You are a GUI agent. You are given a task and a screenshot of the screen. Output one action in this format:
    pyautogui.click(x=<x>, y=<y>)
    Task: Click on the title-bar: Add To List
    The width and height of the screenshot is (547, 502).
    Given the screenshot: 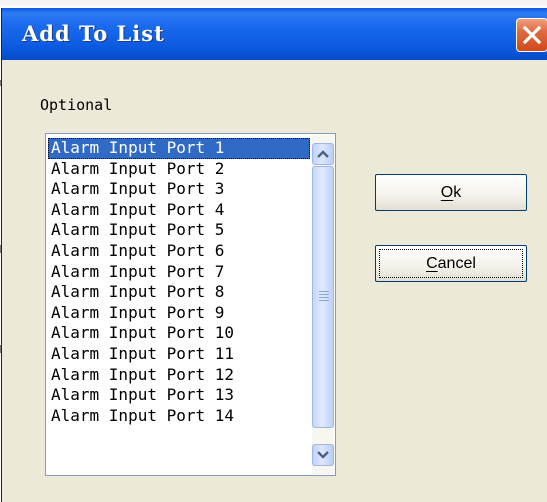 What is the action you would take?
    pyautogui.click(x=274, y=34)
    